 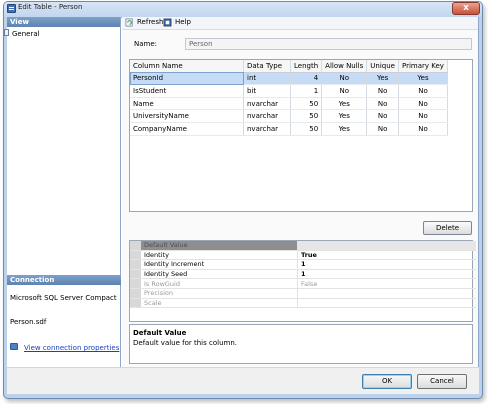 I want to click on table-row: IsStudent bit 1 No No No, so click(x=289, y=91).